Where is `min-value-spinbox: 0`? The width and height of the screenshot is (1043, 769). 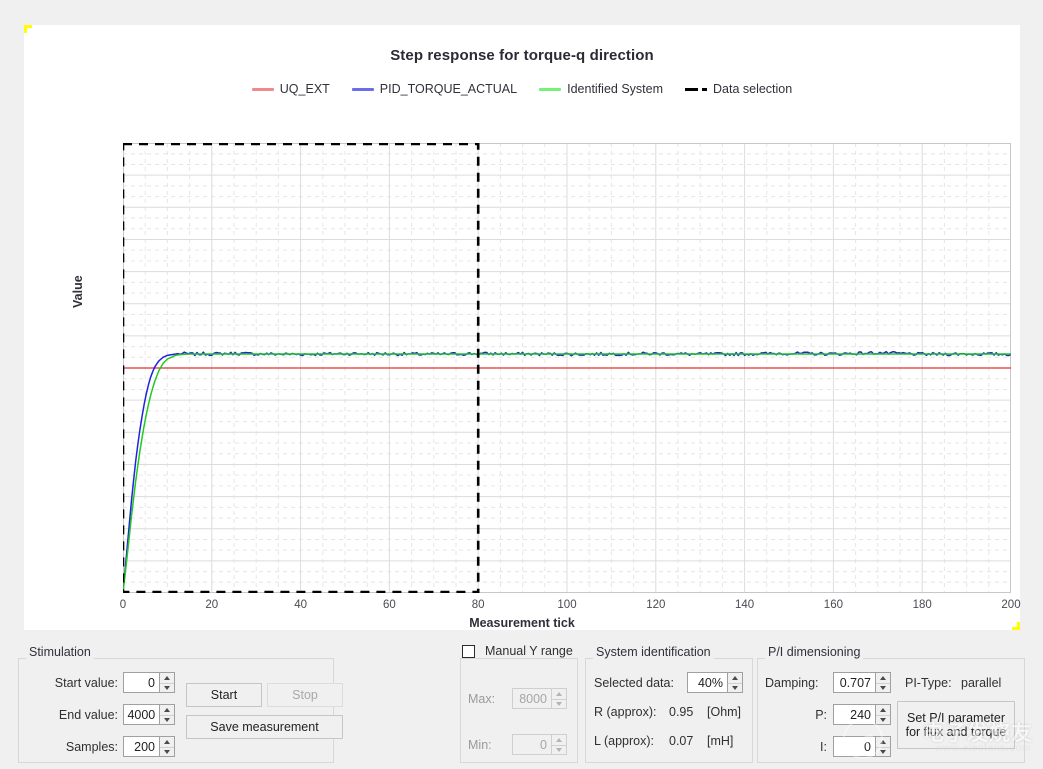
min-value-spinbox: 0 is located at coordinates (539, 744).